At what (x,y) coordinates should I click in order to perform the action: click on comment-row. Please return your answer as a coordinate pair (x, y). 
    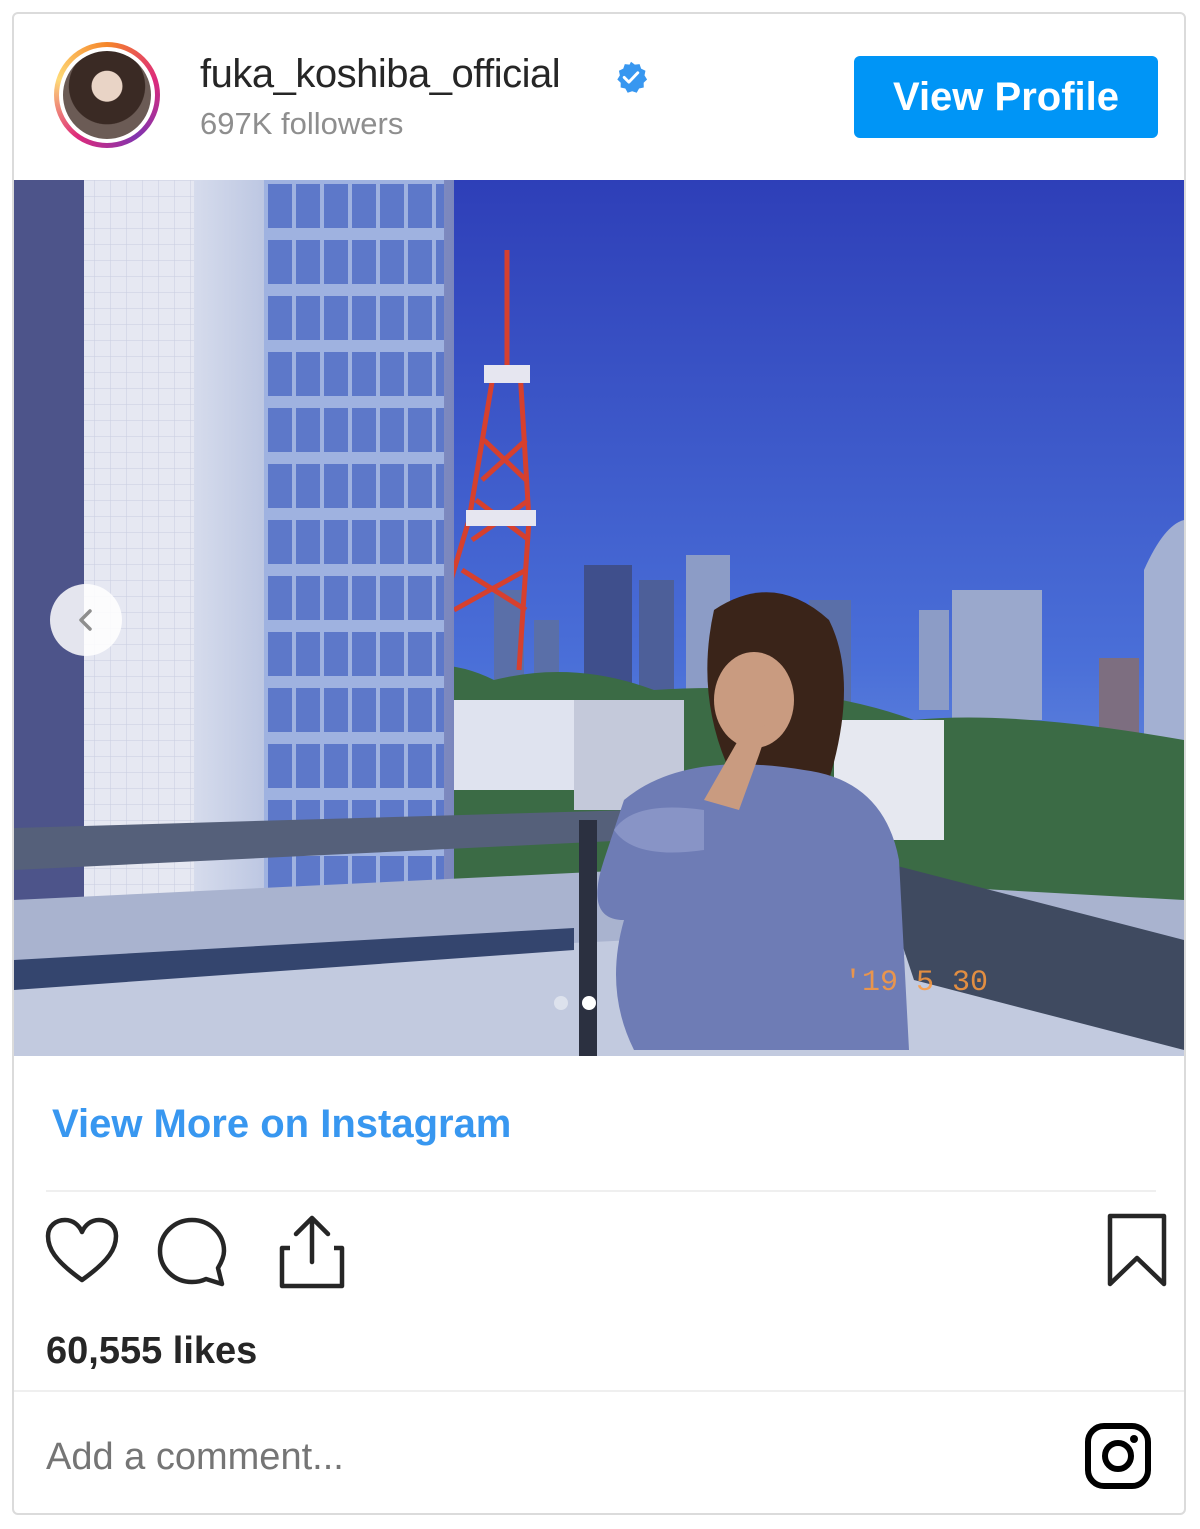
    Looking at the image, I should click on (599, 1451).